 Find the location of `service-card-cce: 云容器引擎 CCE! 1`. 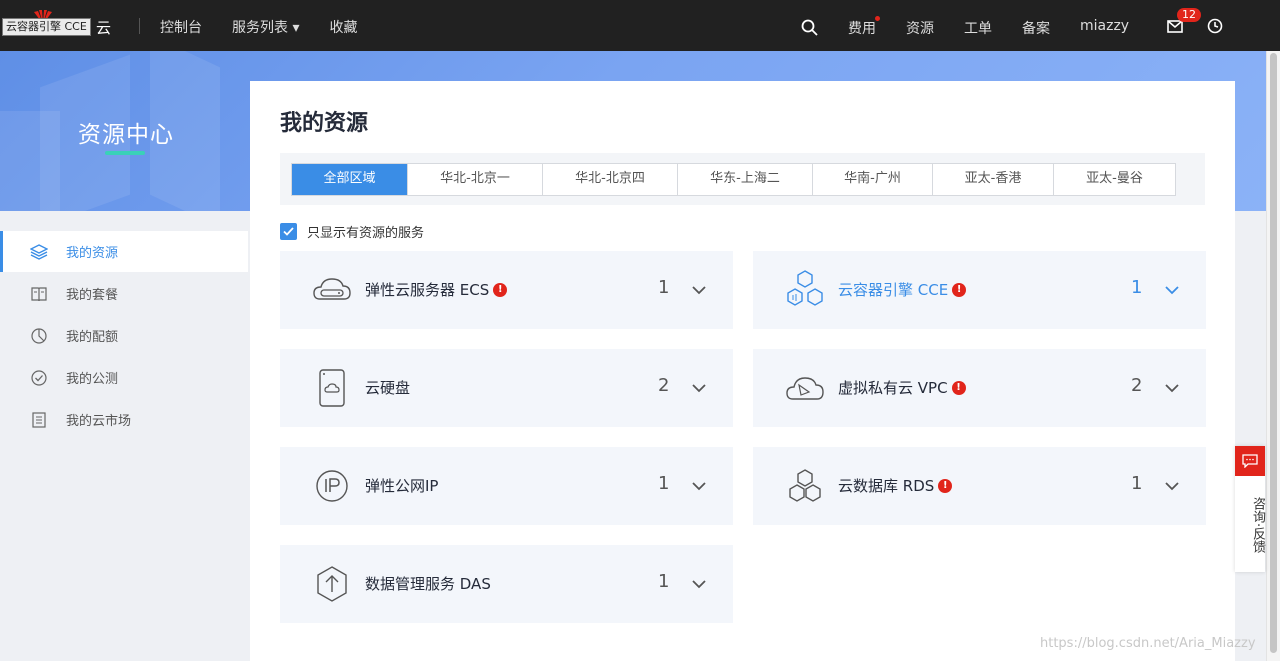

service-card-cce: 云容器引擎 CCE! 1 is located at coordinates (979, 290).